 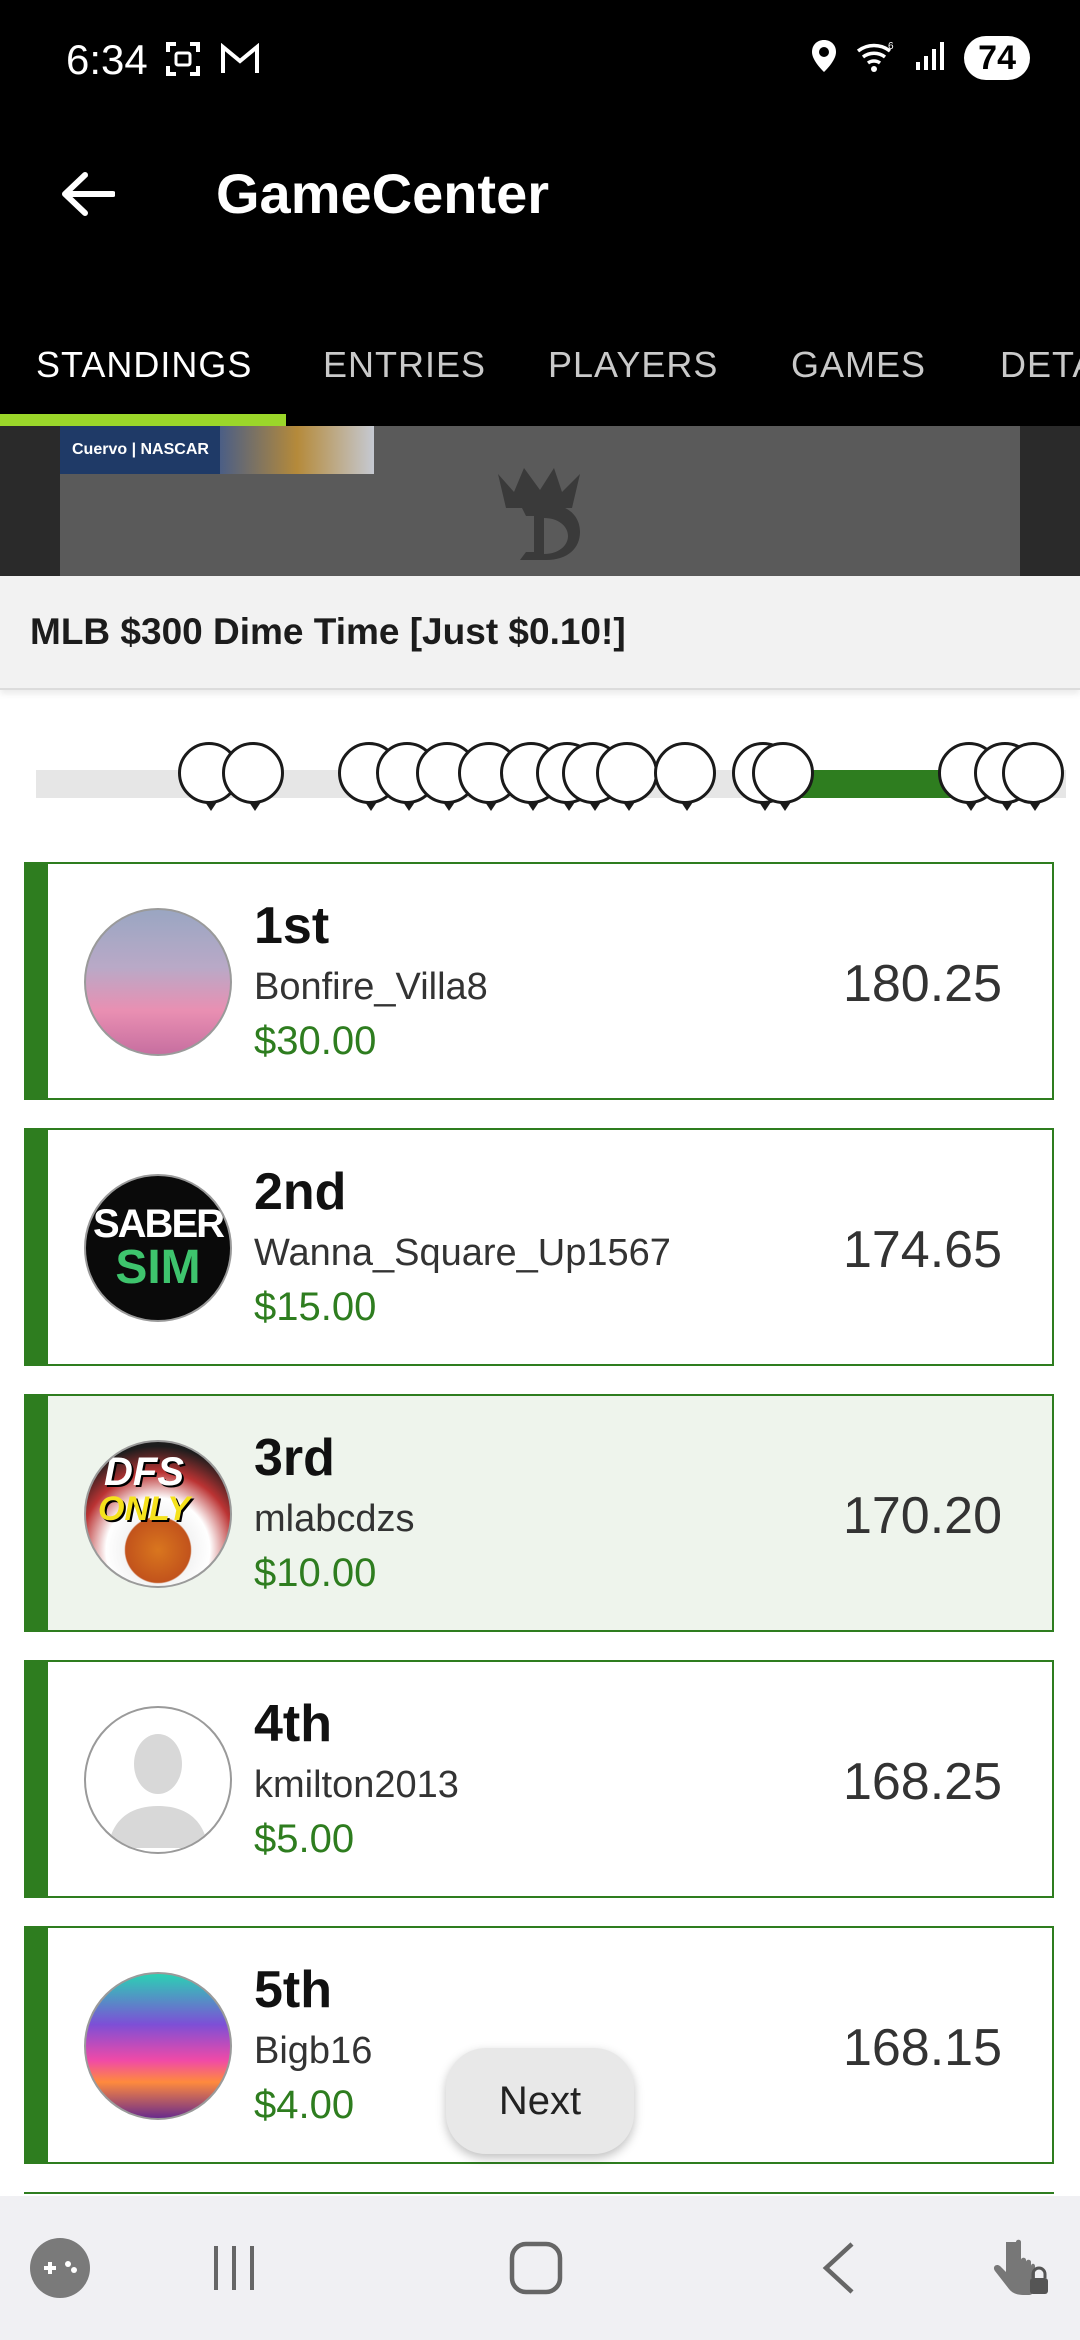 I want to click on location-icon, so click(x=824, y=58).